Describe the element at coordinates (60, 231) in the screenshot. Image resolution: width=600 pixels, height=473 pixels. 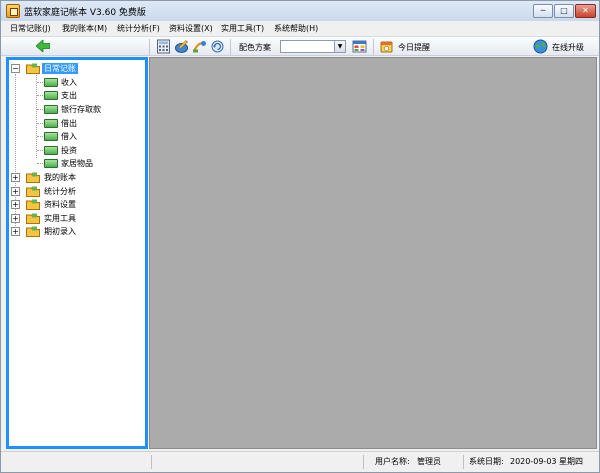
I see `tree-node-label: 期初录入` at that location.